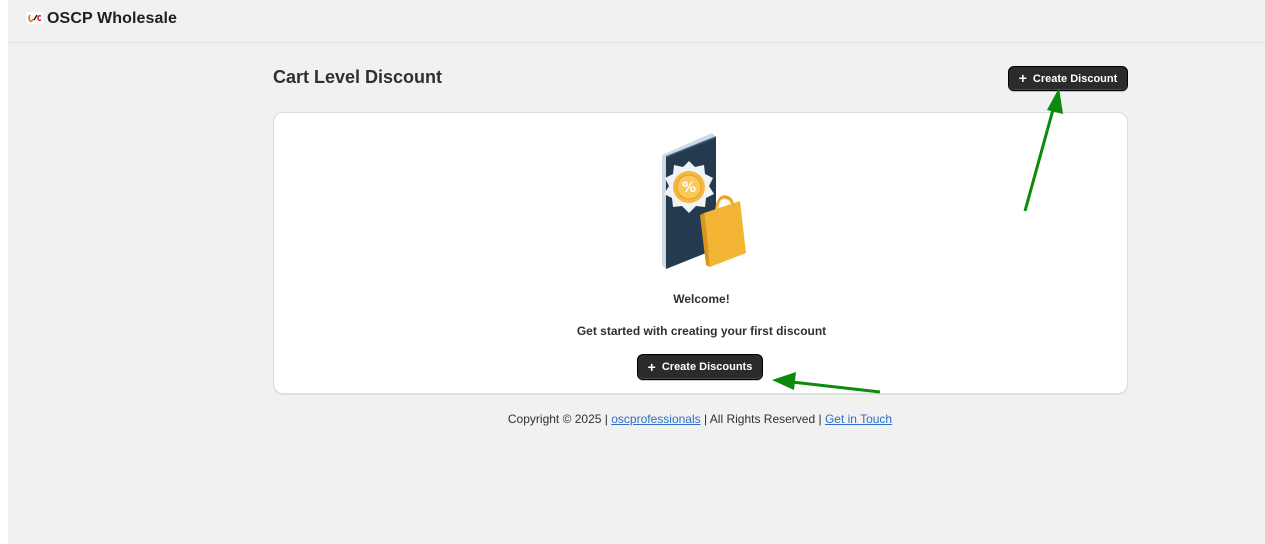 Image resolution: width=1265 pixels, height=544 pixels. What do you see at coordinates (707, 367) in the screenshot?
I see `create-discounts-label: Create Discounts` at bounding box center [707, 367].